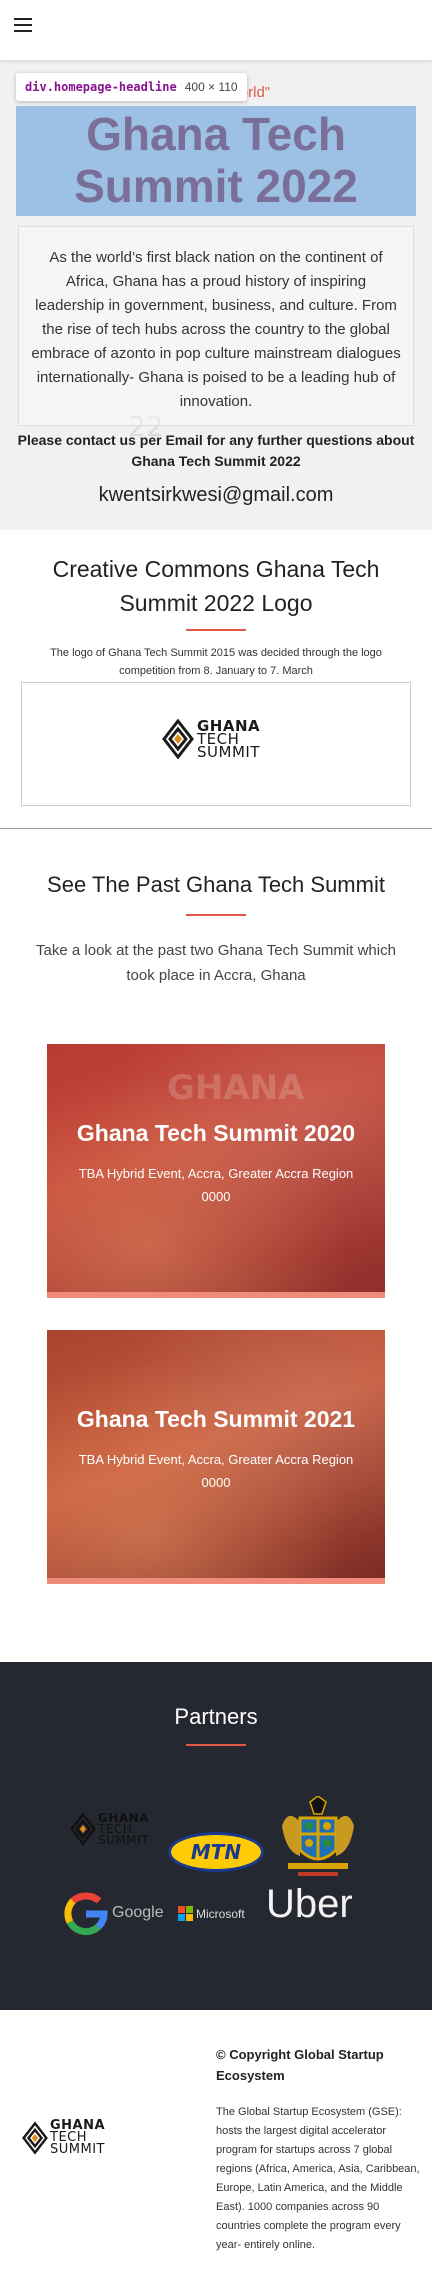  I want to click on devtools-tooltip: div.homepage-headline 400 × 110, so click(131, 87).